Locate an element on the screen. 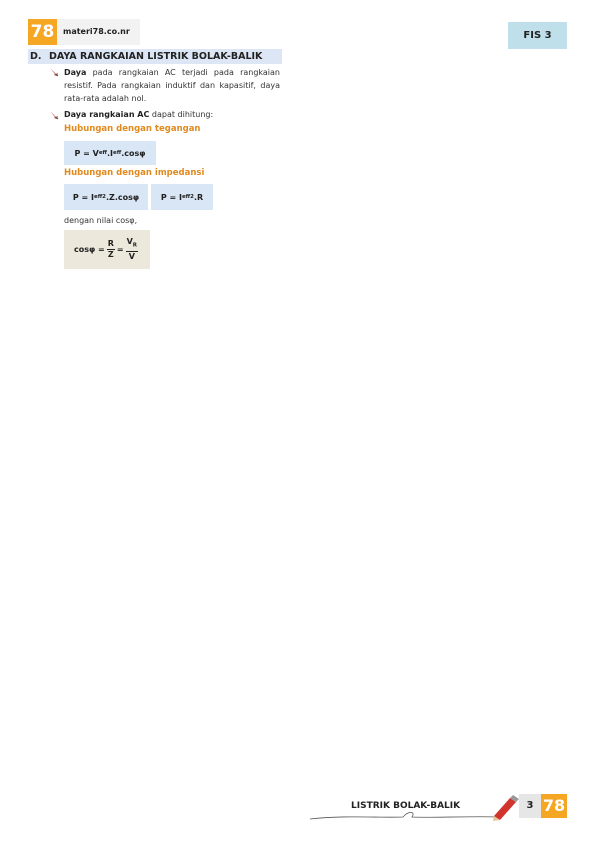 The width and height of the screenshot is (595, 842). fraction-r-over-z: R Z is located at coordinates (110, 249).